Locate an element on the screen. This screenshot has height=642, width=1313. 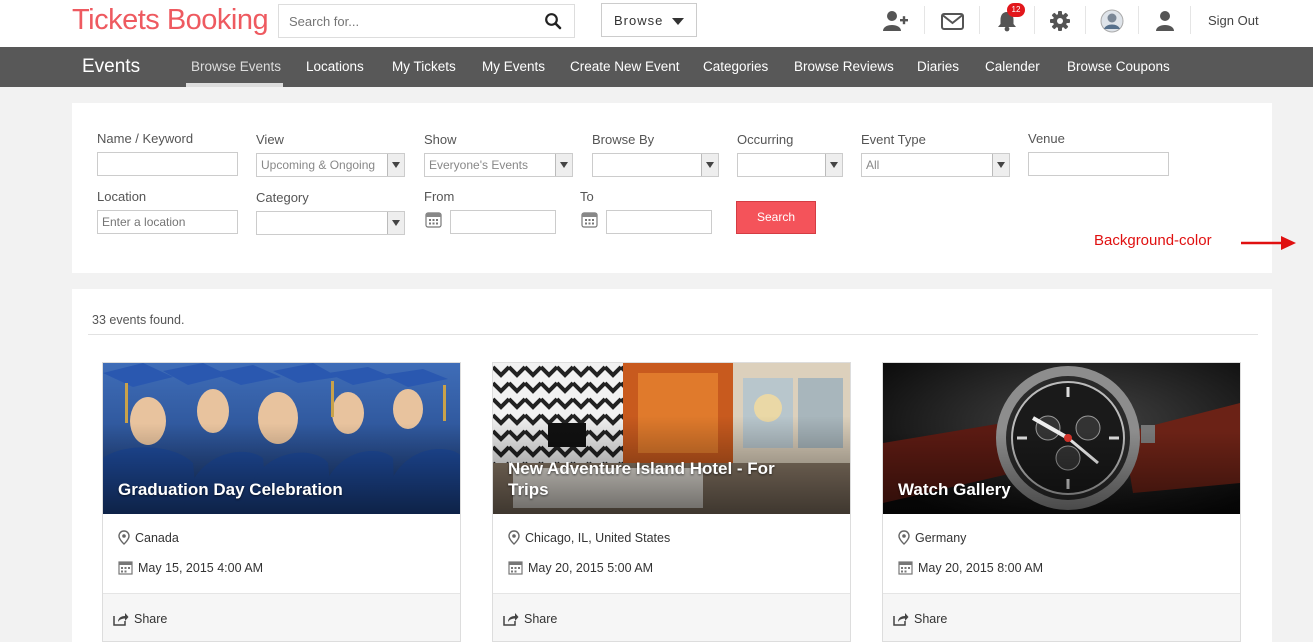
name-keyword-label: Name / Keyword is located at coordinates (145, 138).